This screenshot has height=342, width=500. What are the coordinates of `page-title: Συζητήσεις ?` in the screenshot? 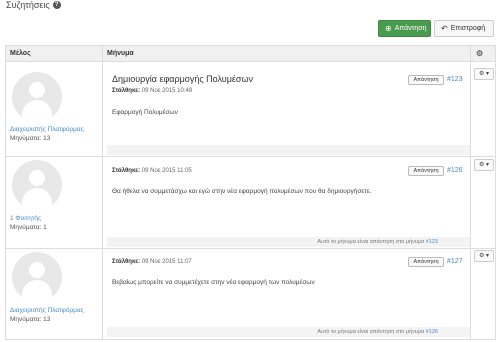 It's located at (33, 5).